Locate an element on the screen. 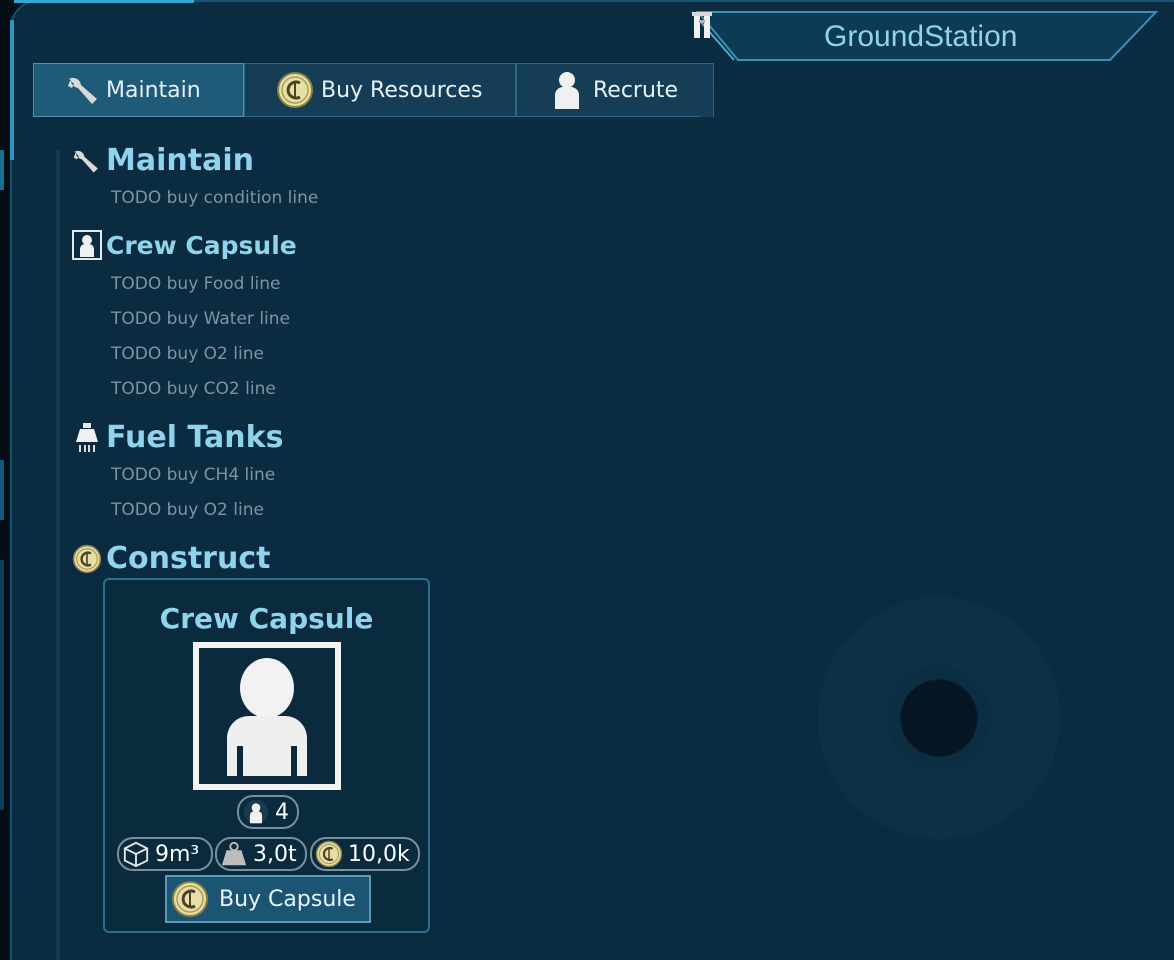 This screenshot has height=960, width=1174. tab-recrute: Recrute is located at coordinates (609, 90).